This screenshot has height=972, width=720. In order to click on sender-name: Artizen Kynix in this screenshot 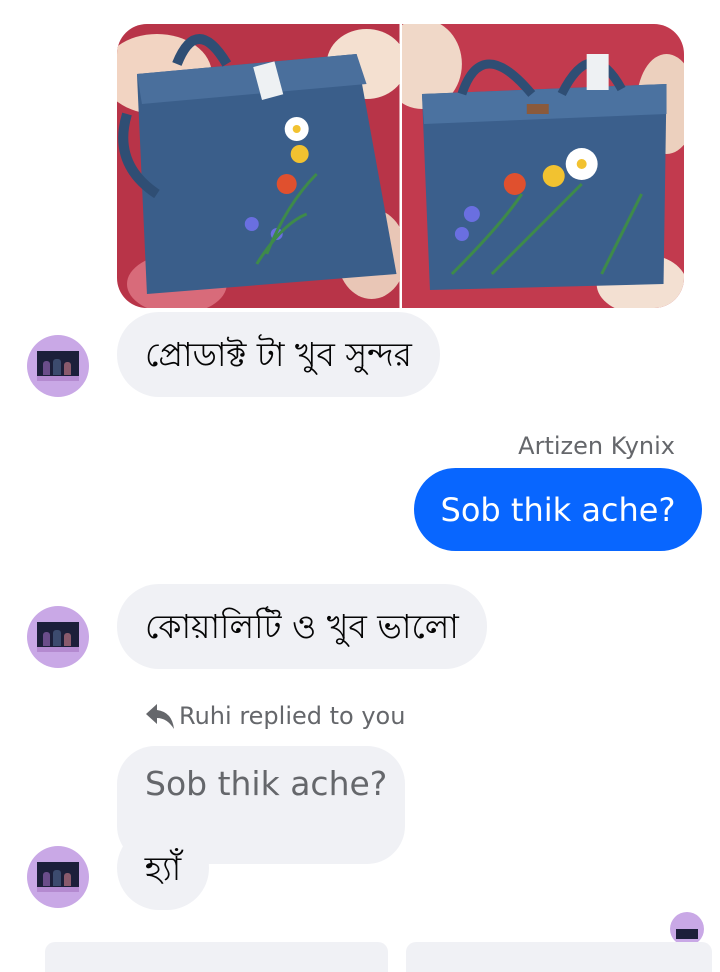, I will do `click(596, 446)`.